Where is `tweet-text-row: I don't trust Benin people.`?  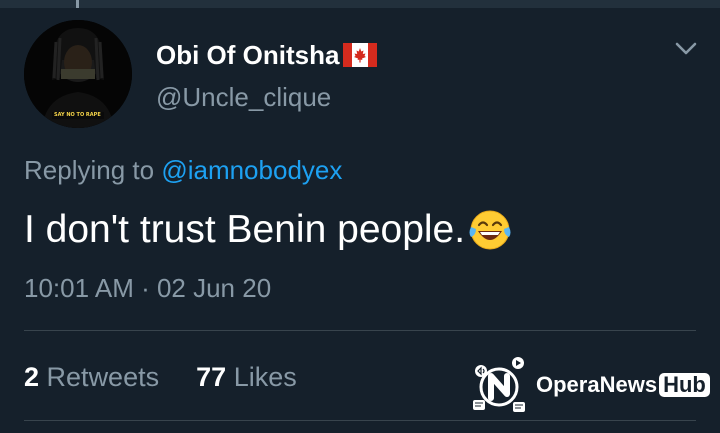
tweet-text-row: I don't trust Benin people. is located at coordinates (268, 230).